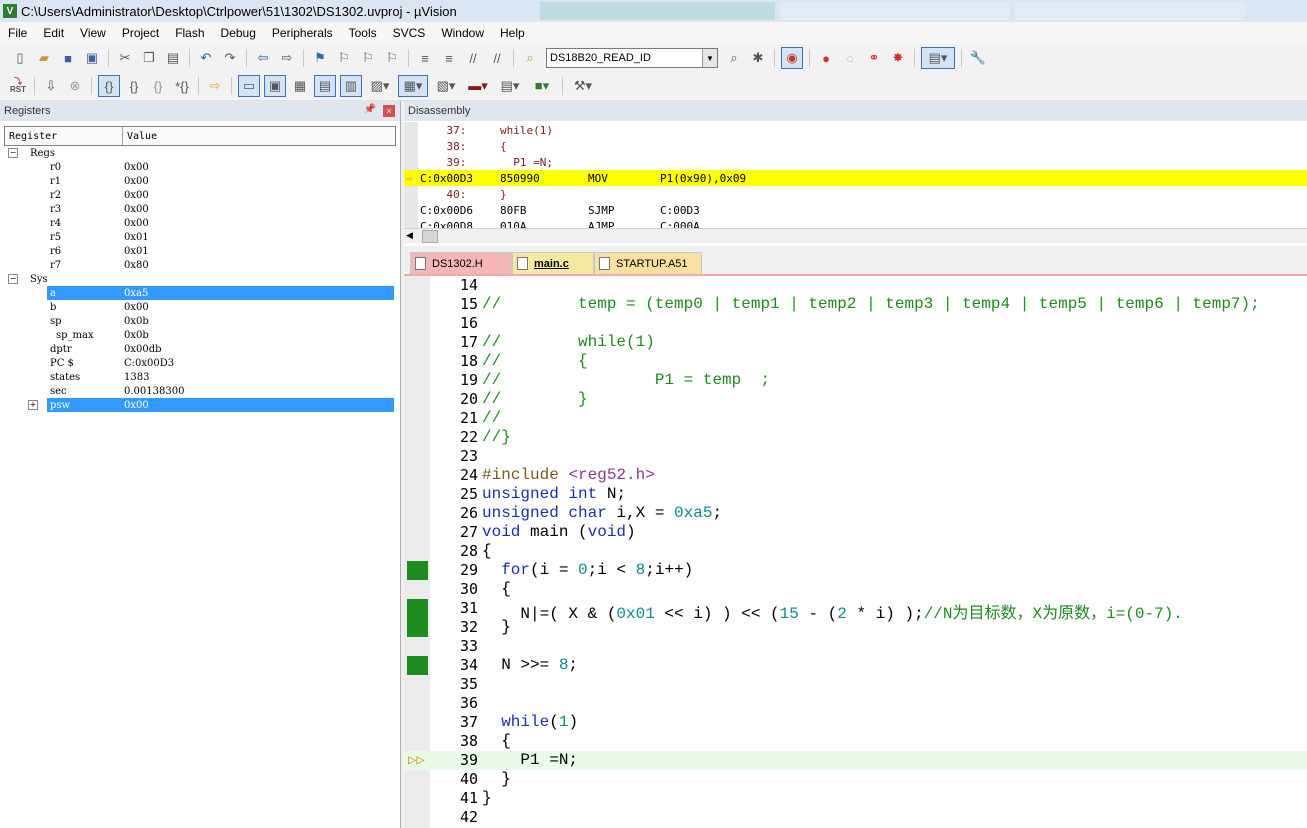  What do you see at coordinates (792, 58) in the screenshot?
I see `debug-session-icon: ◉` at bounding box center [792, 58].